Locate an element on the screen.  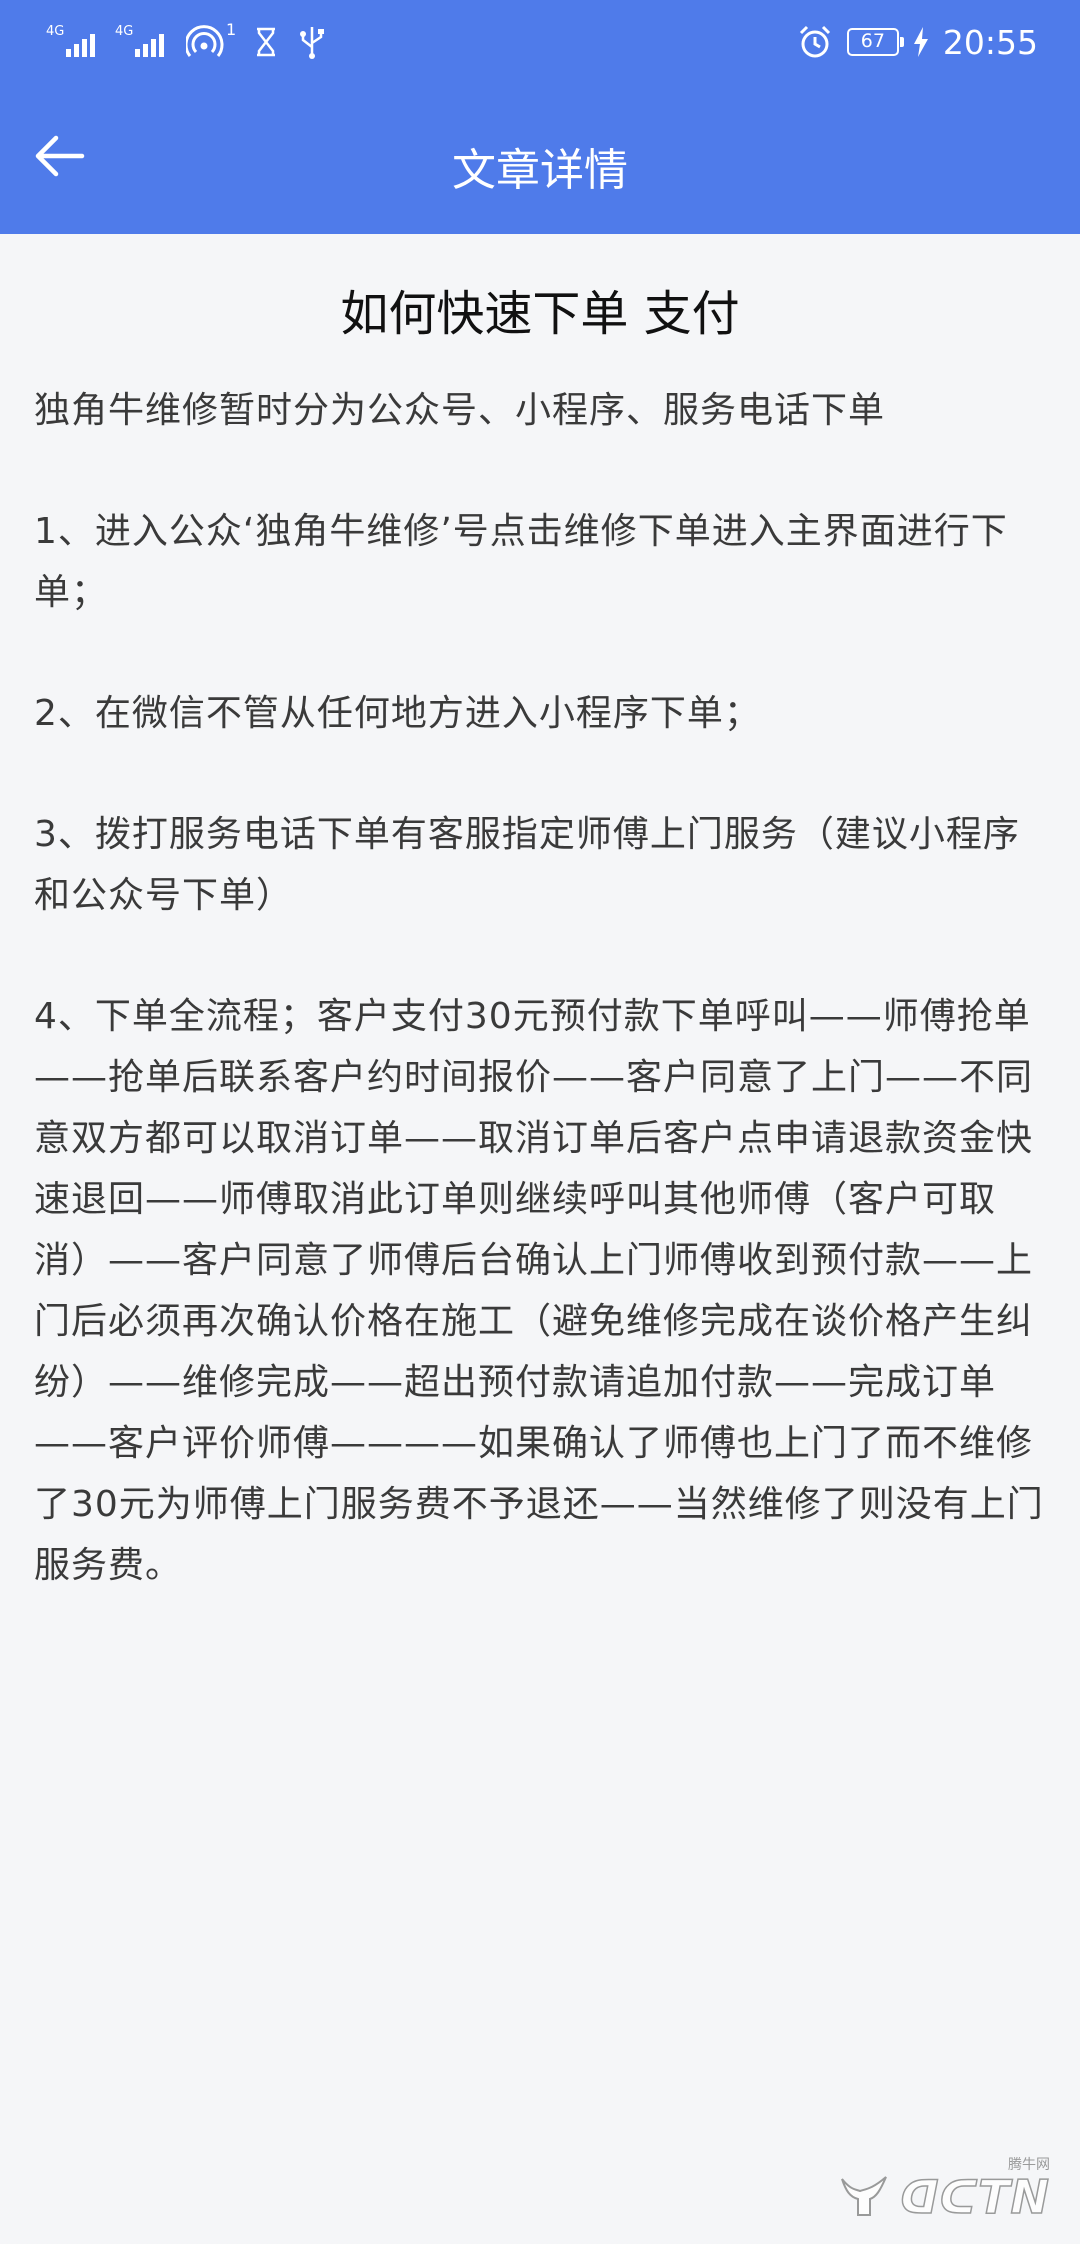
header: 4G 4G 1 67 20:55 文章详情 is located at coordinates (540, 117).